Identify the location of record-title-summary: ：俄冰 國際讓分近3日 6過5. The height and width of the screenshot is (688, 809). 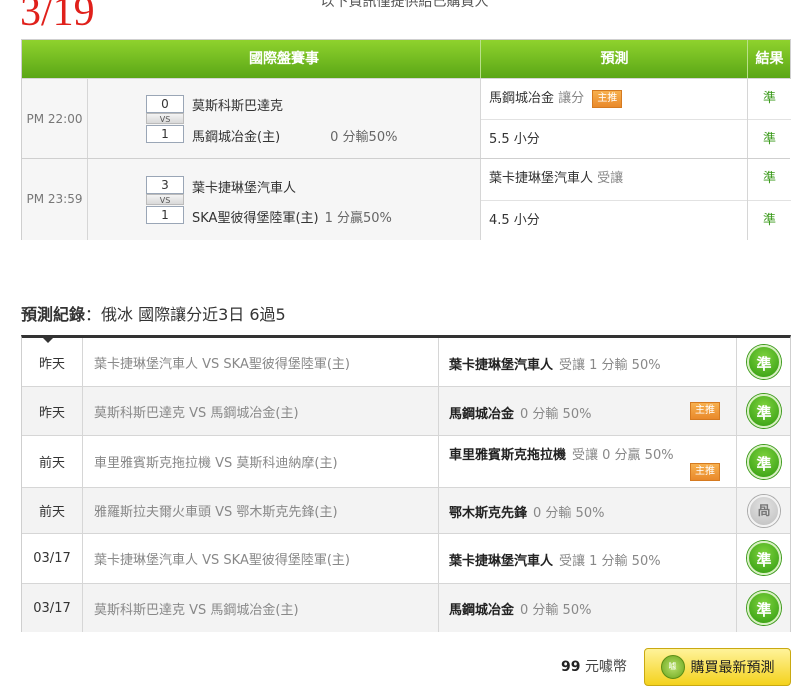
(185, 314).